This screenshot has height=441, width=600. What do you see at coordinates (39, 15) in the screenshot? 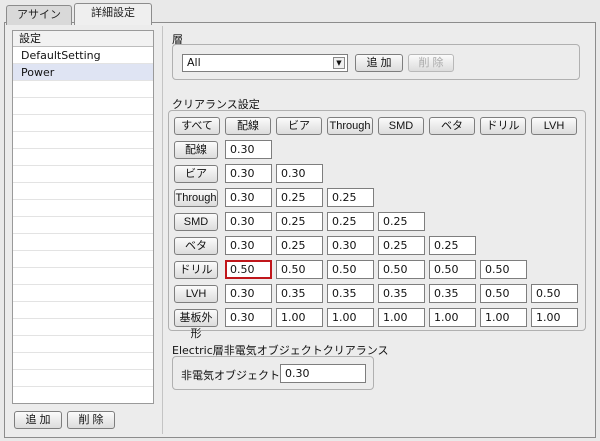
I see `tab-assign: アサイン` at bounding box center [39, 15].